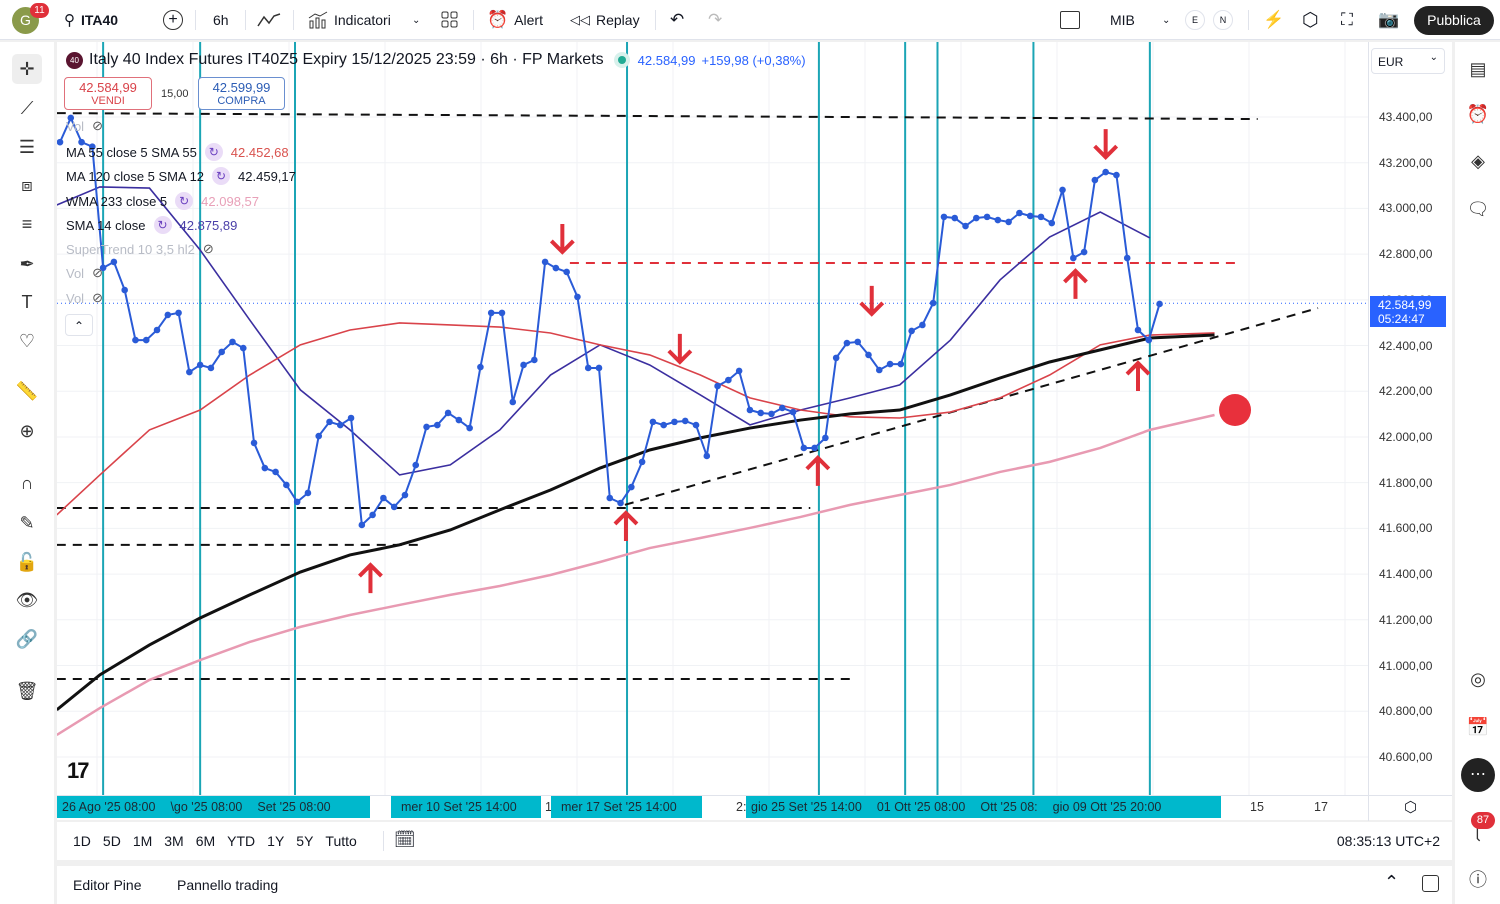  I want to click on range-1m: 1M, so click(142, 841).